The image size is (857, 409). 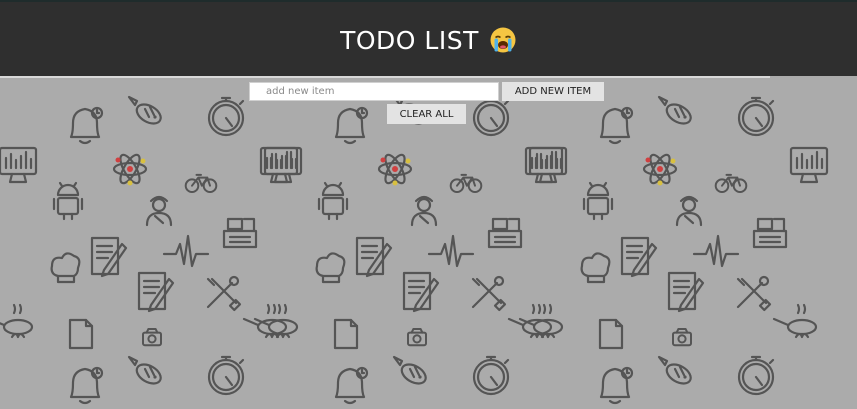 What do you see at coordinates (426, 114) in the screenshot?
I see `clear-all-button: CLEAR ALL` at bounding box center [426, 114].